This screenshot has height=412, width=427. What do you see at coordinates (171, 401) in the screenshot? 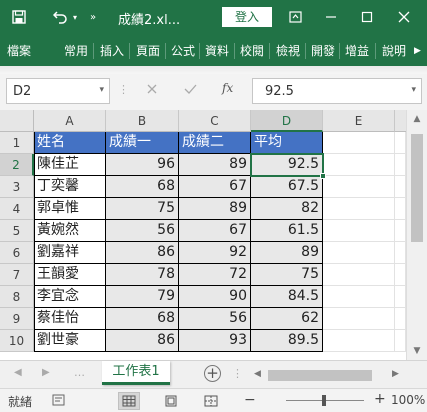
I see `page-layout-view-icon` at bounding box center [171, 401].